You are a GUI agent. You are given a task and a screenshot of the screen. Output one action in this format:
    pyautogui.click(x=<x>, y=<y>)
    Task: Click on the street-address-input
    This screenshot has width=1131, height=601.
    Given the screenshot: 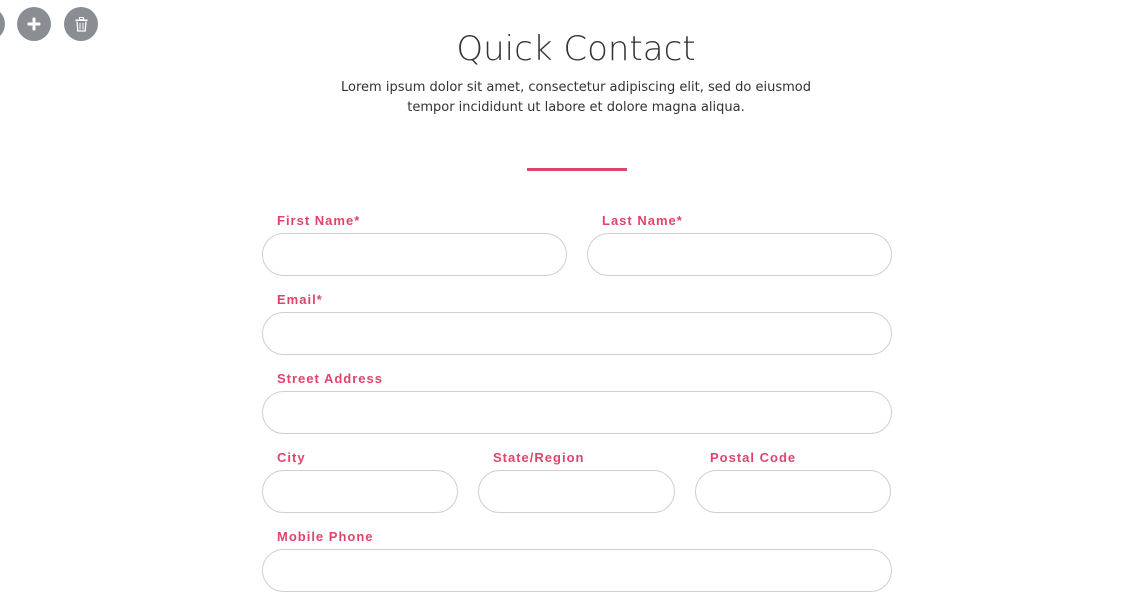 What is the action you would take?
    pyautogui.click(x=577, y=412)
    